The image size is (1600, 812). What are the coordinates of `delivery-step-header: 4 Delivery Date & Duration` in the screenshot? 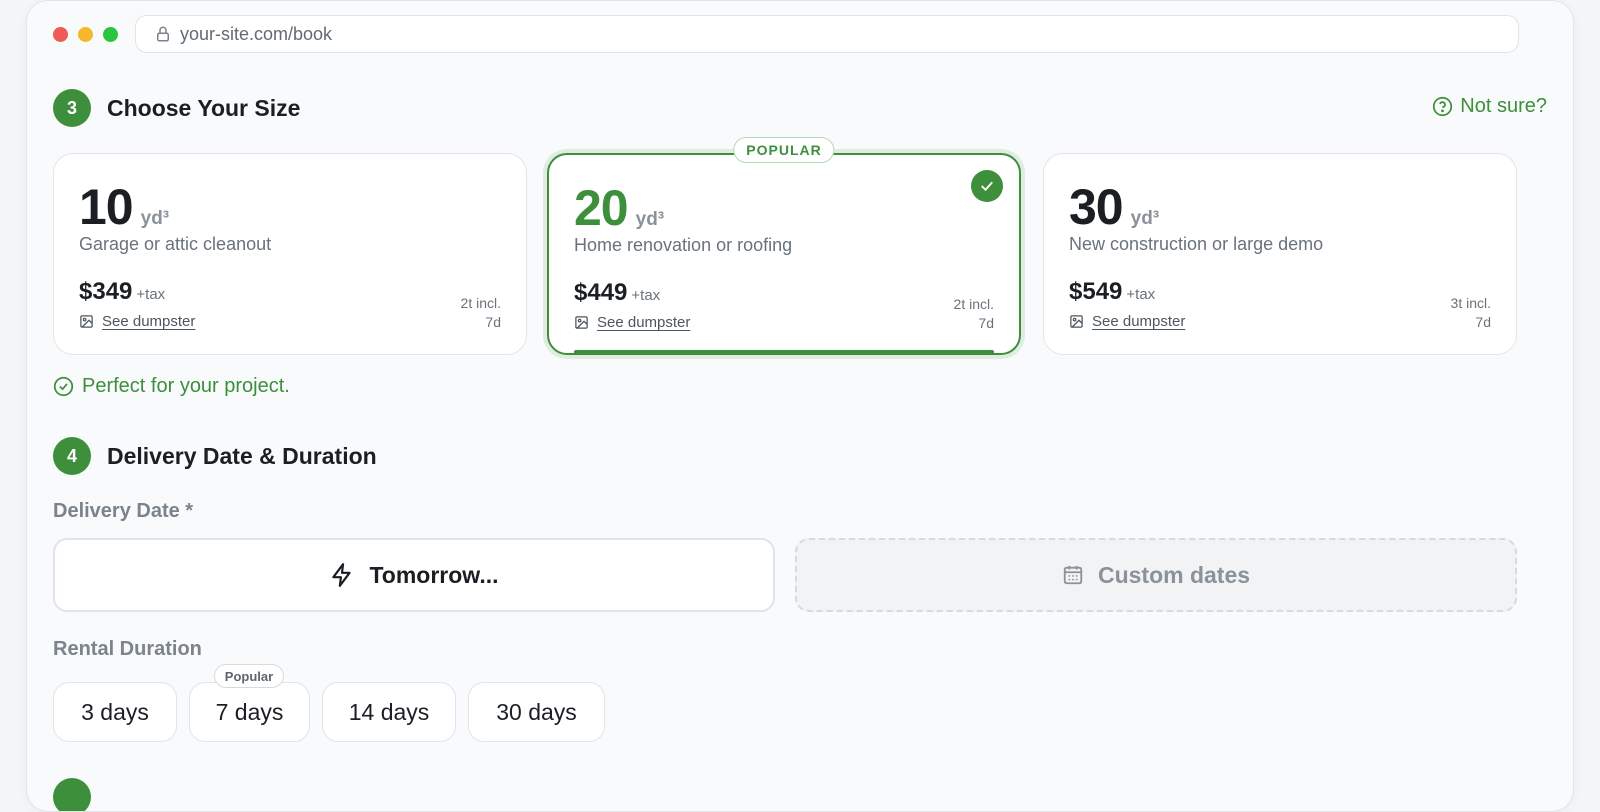 It's located at (215, 456).